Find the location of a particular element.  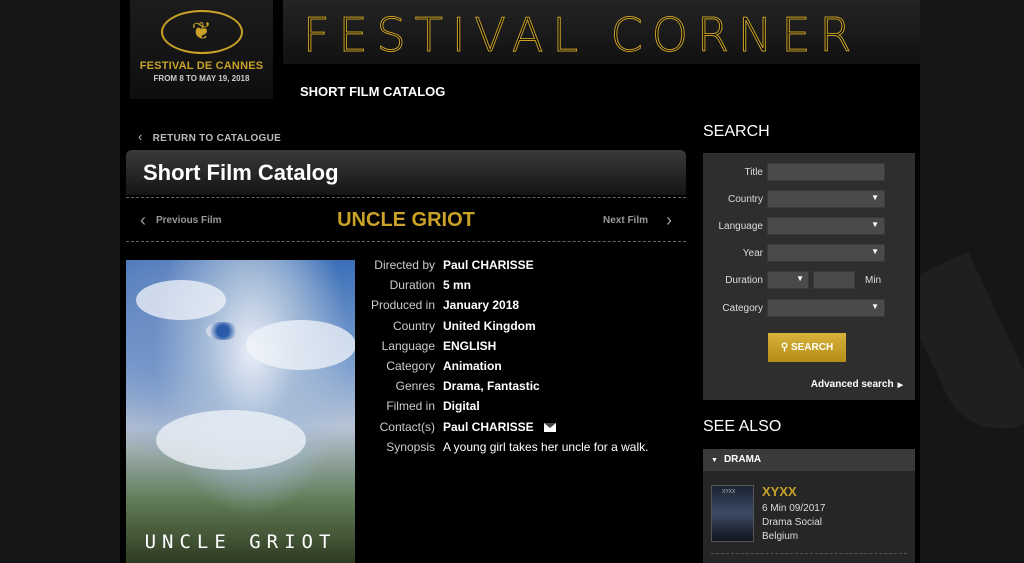

title-input is located at coordinates (826, 172).